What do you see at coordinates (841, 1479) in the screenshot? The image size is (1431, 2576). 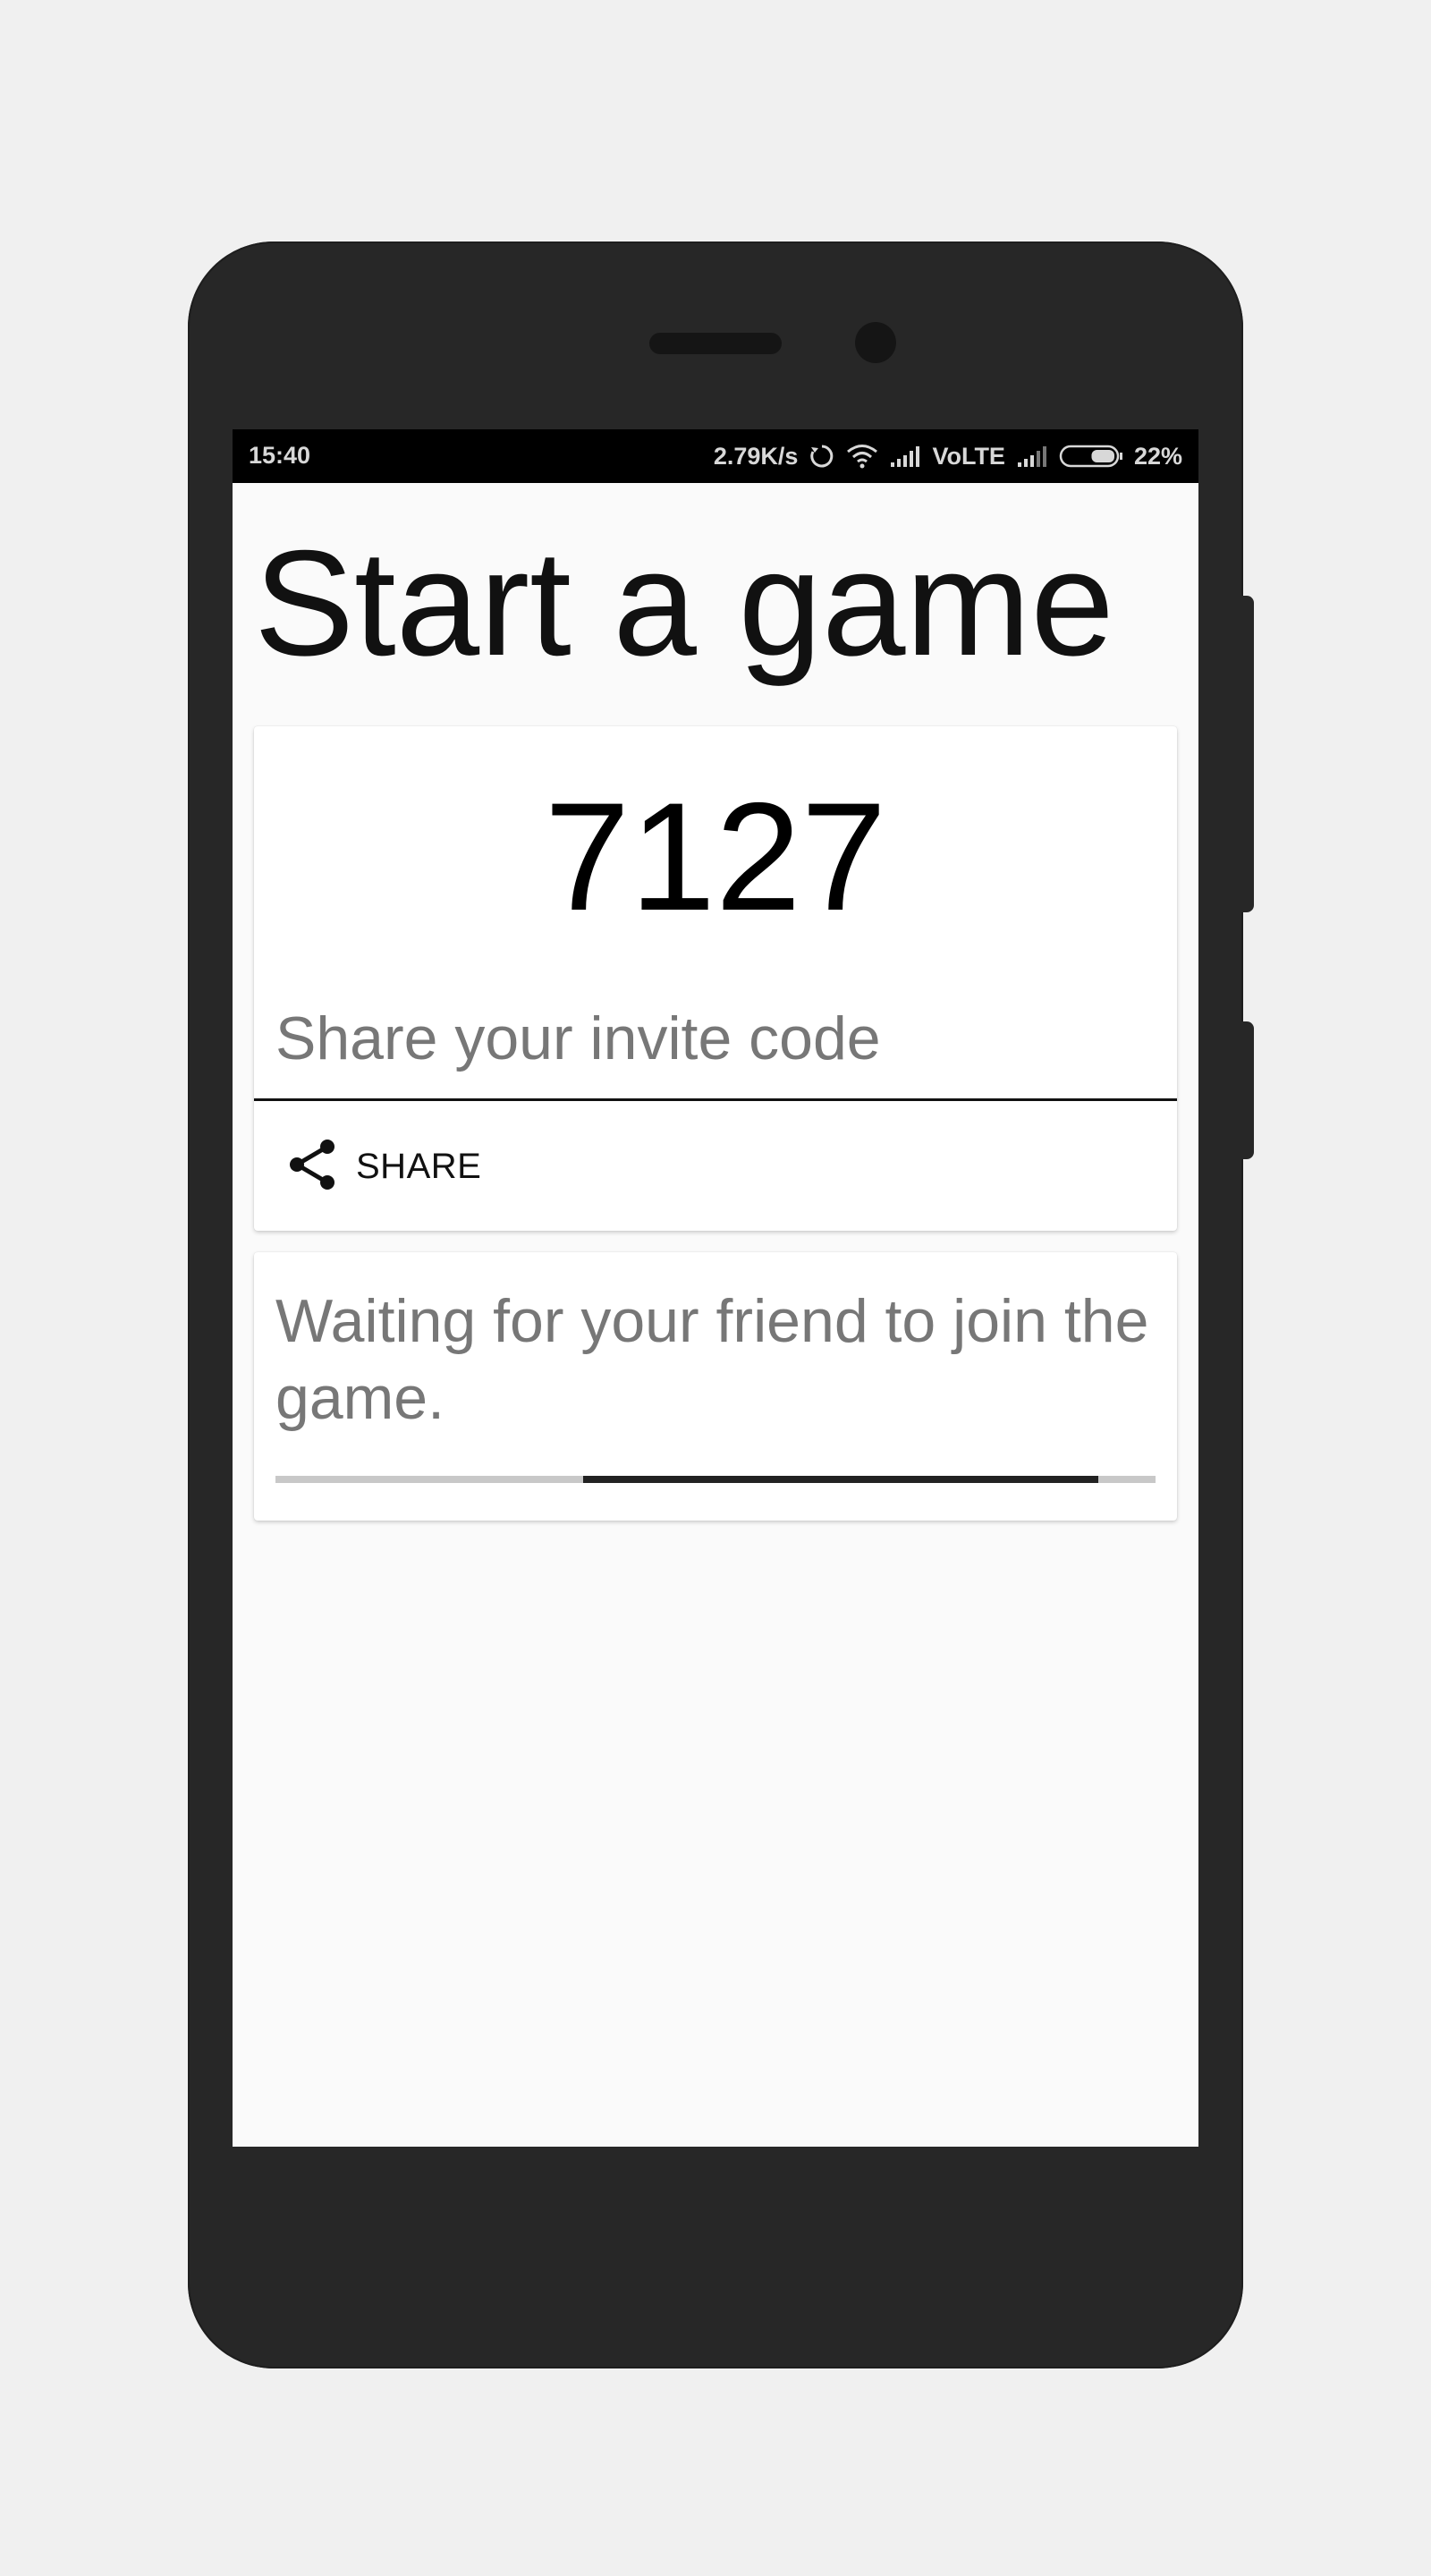 I see `progress-fill` at bounding box center [841, 1479].